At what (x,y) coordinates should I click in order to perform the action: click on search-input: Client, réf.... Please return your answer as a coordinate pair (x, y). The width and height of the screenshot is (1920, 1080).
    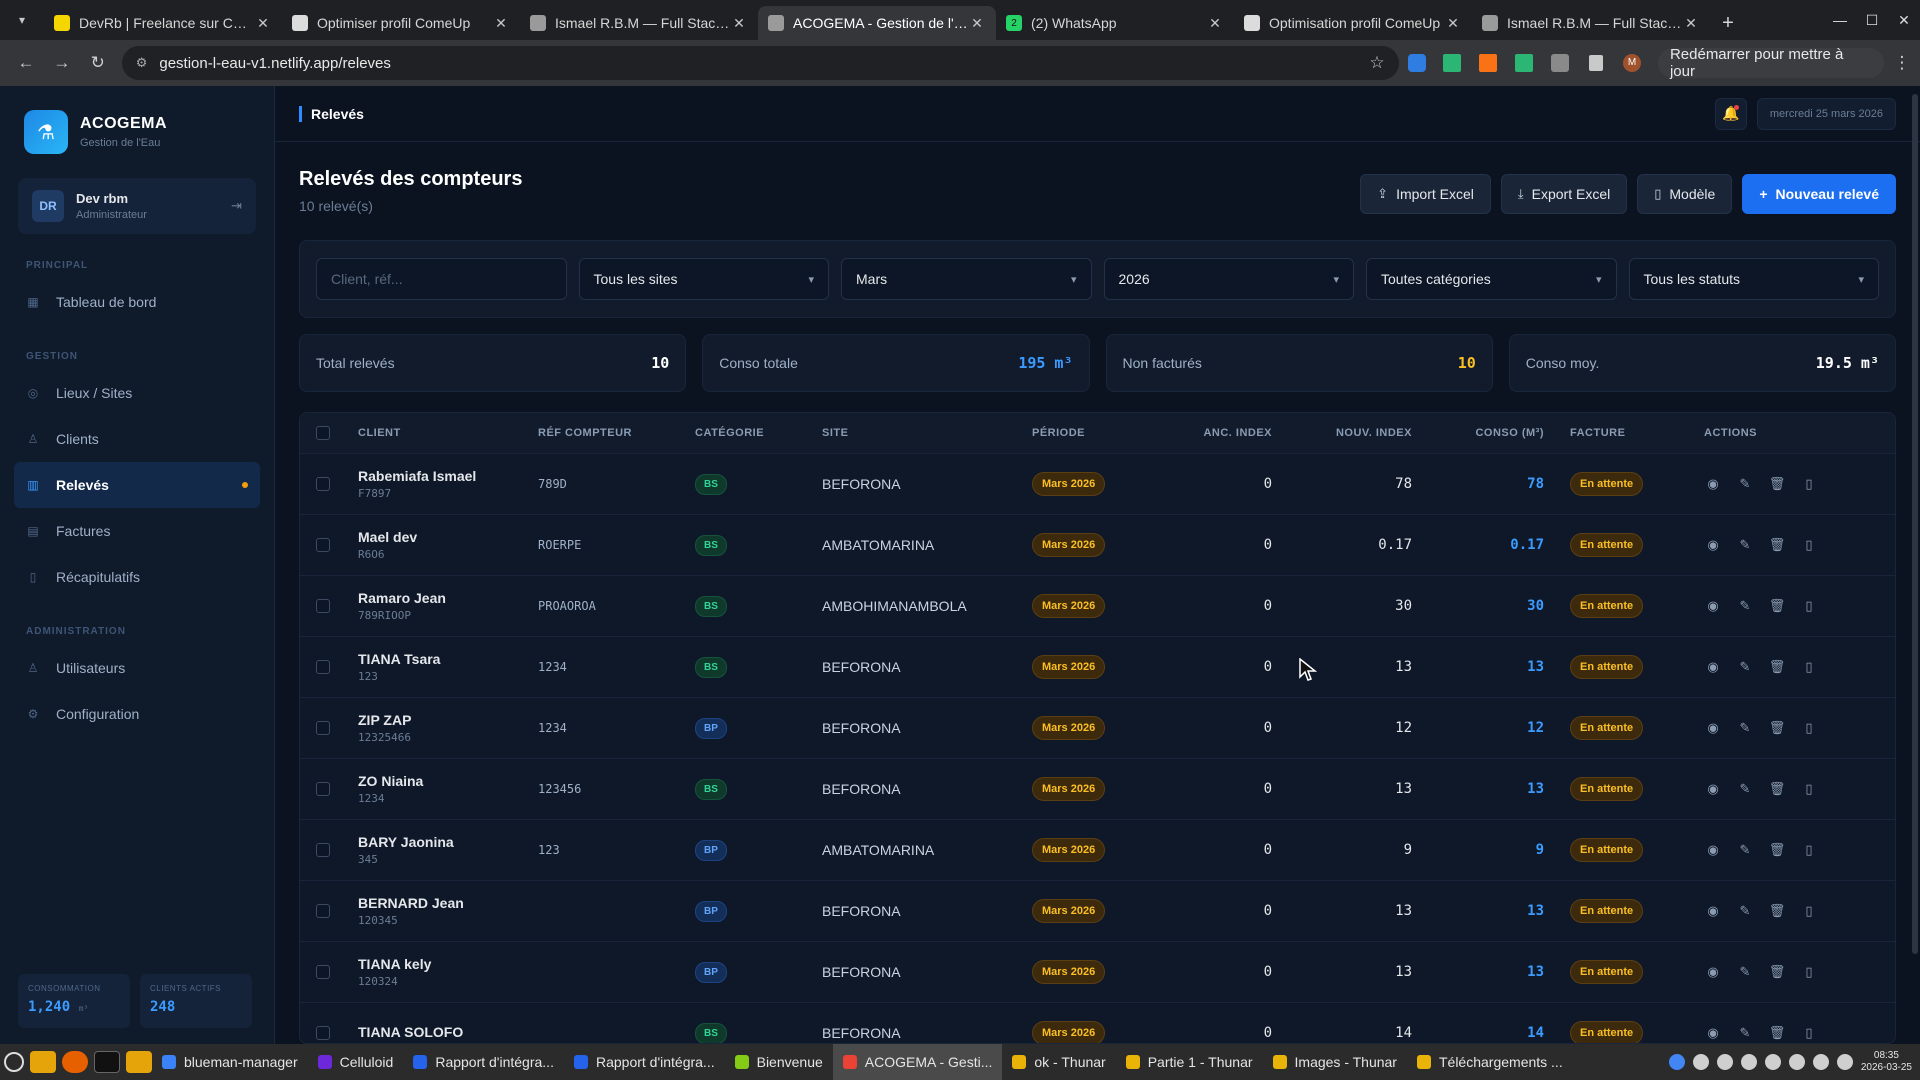
    Looking at the image, I should click on (441, 279).